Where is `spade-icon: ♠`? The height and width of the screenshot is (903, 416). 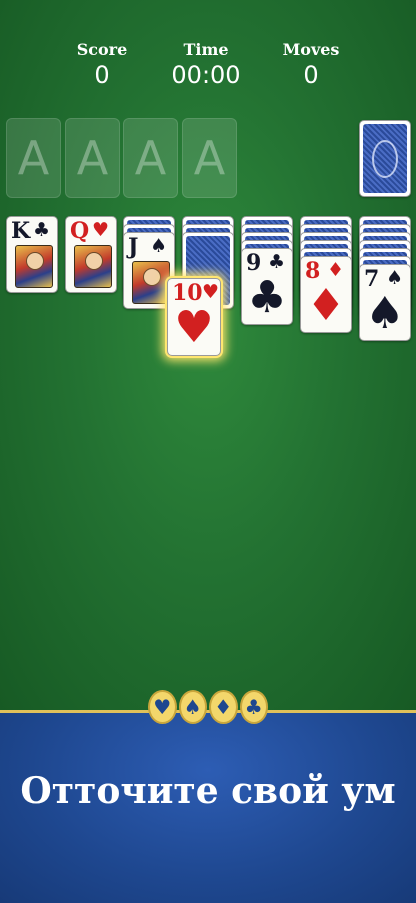
spade-icon: ♠ is located at coordinates (192, 707).